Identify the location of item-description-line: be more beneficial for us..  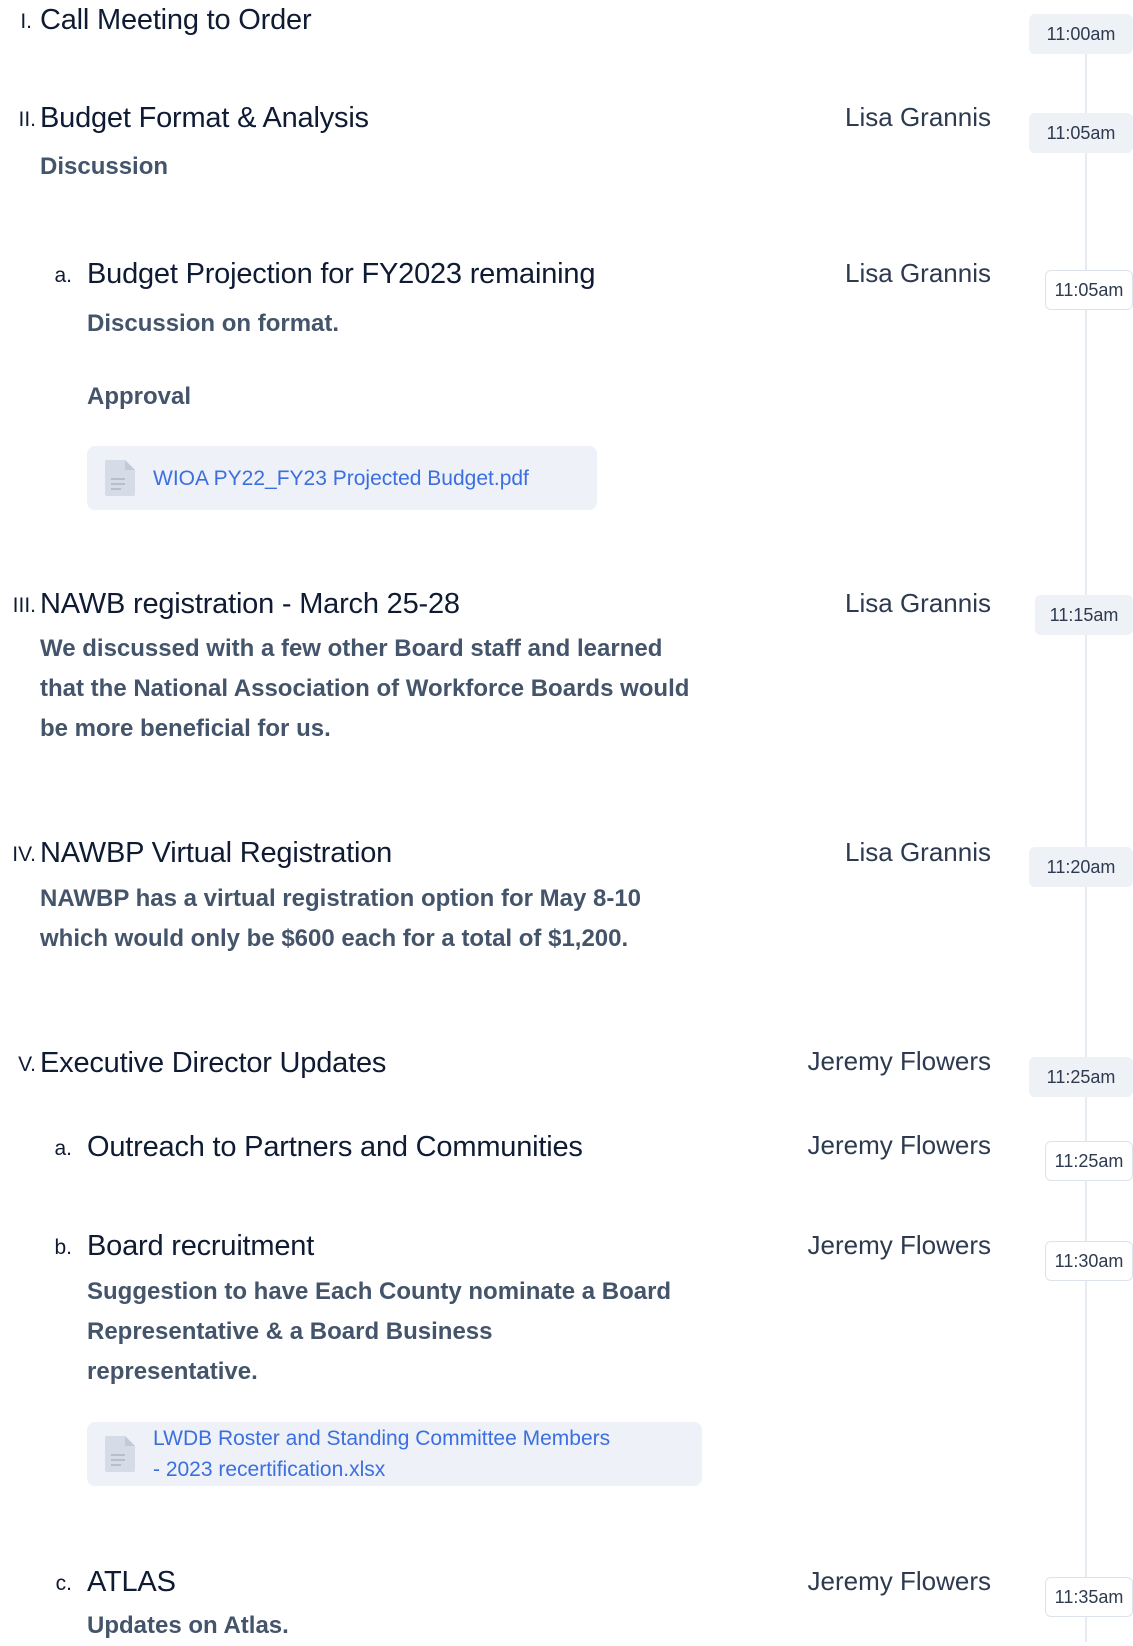
(185, 728).